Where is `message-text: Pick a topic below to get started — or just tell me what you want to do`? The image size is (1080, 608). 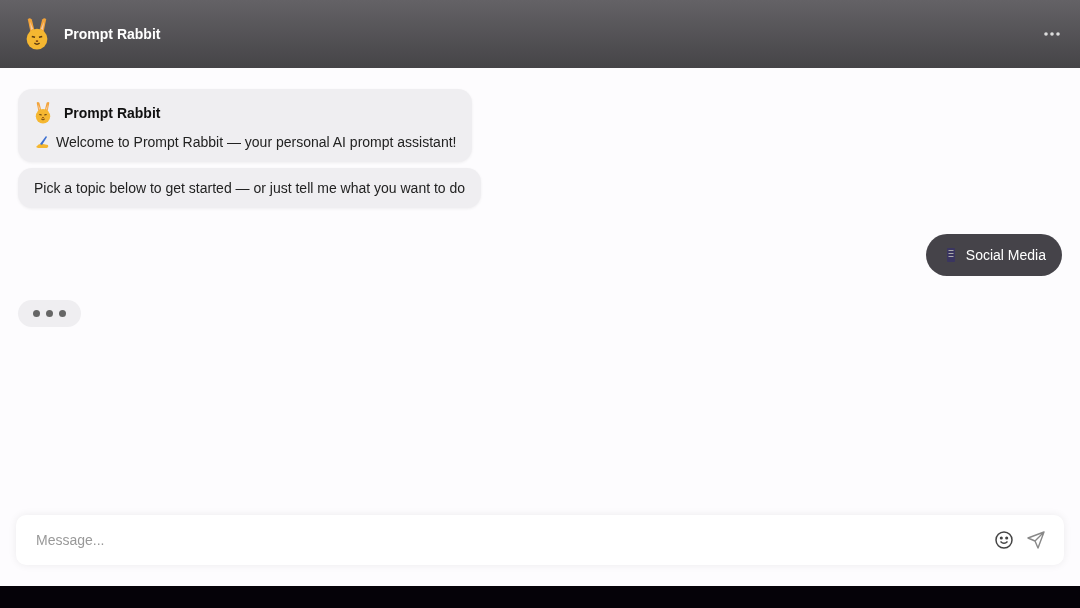
message-text: Pick a topic below to get started — or just tell me what you want to do is located at coordinates (250, 188).